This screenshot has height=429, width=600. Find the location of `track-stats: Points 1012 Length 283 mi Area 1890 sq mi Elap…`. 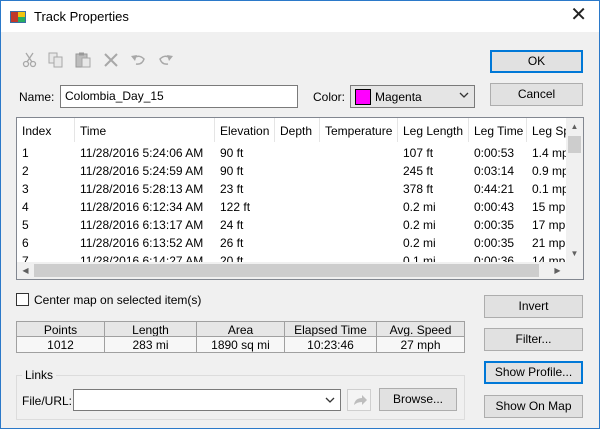

track-stats: Points 1012 Length 283 mi Area 1890 sq mi Elap… is located at coordinates (240, 337).